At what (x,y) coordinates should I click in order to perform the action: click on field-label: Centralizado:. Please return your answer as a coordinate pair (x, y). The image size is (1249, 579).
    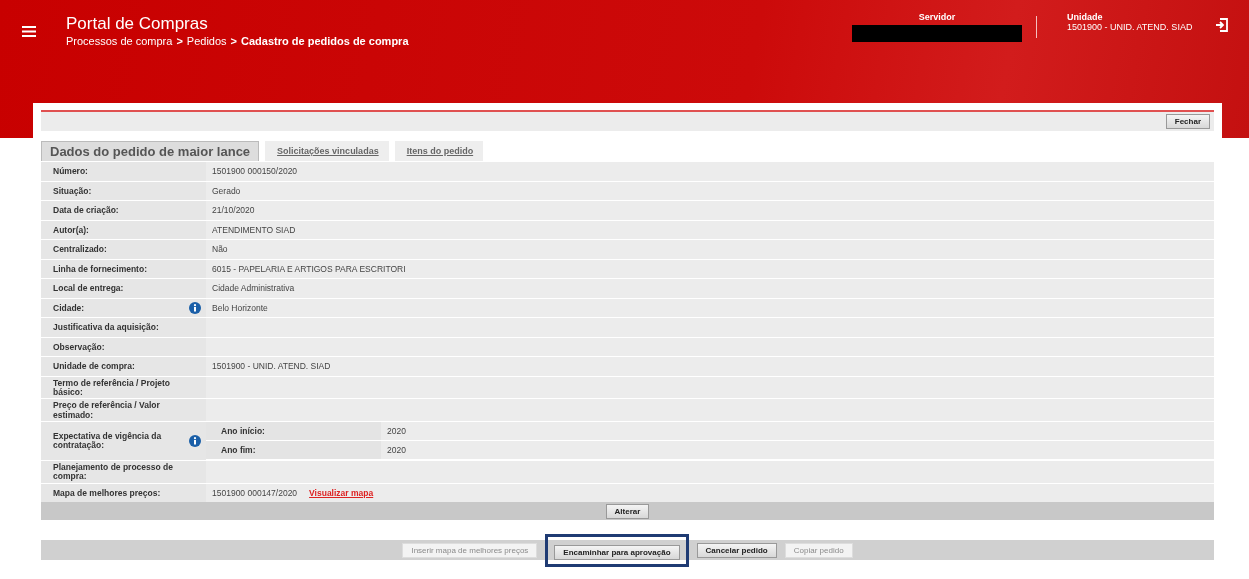
    Looking at the image, I should click on (80, 250).